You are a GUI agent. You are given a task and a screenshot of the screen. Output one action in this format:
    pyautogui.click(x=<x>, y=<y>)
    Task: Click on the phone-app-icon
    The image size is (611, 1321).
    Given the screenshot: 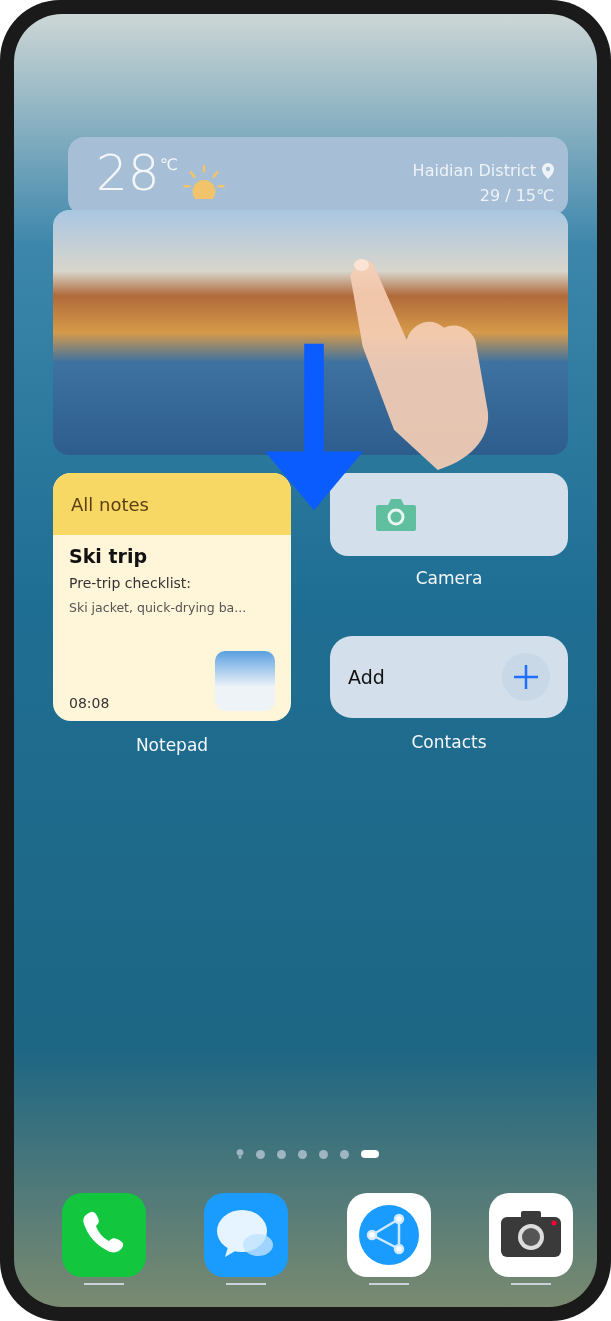 What is the action you would take?
    pyautogui.click(x=104, y=1235)
    